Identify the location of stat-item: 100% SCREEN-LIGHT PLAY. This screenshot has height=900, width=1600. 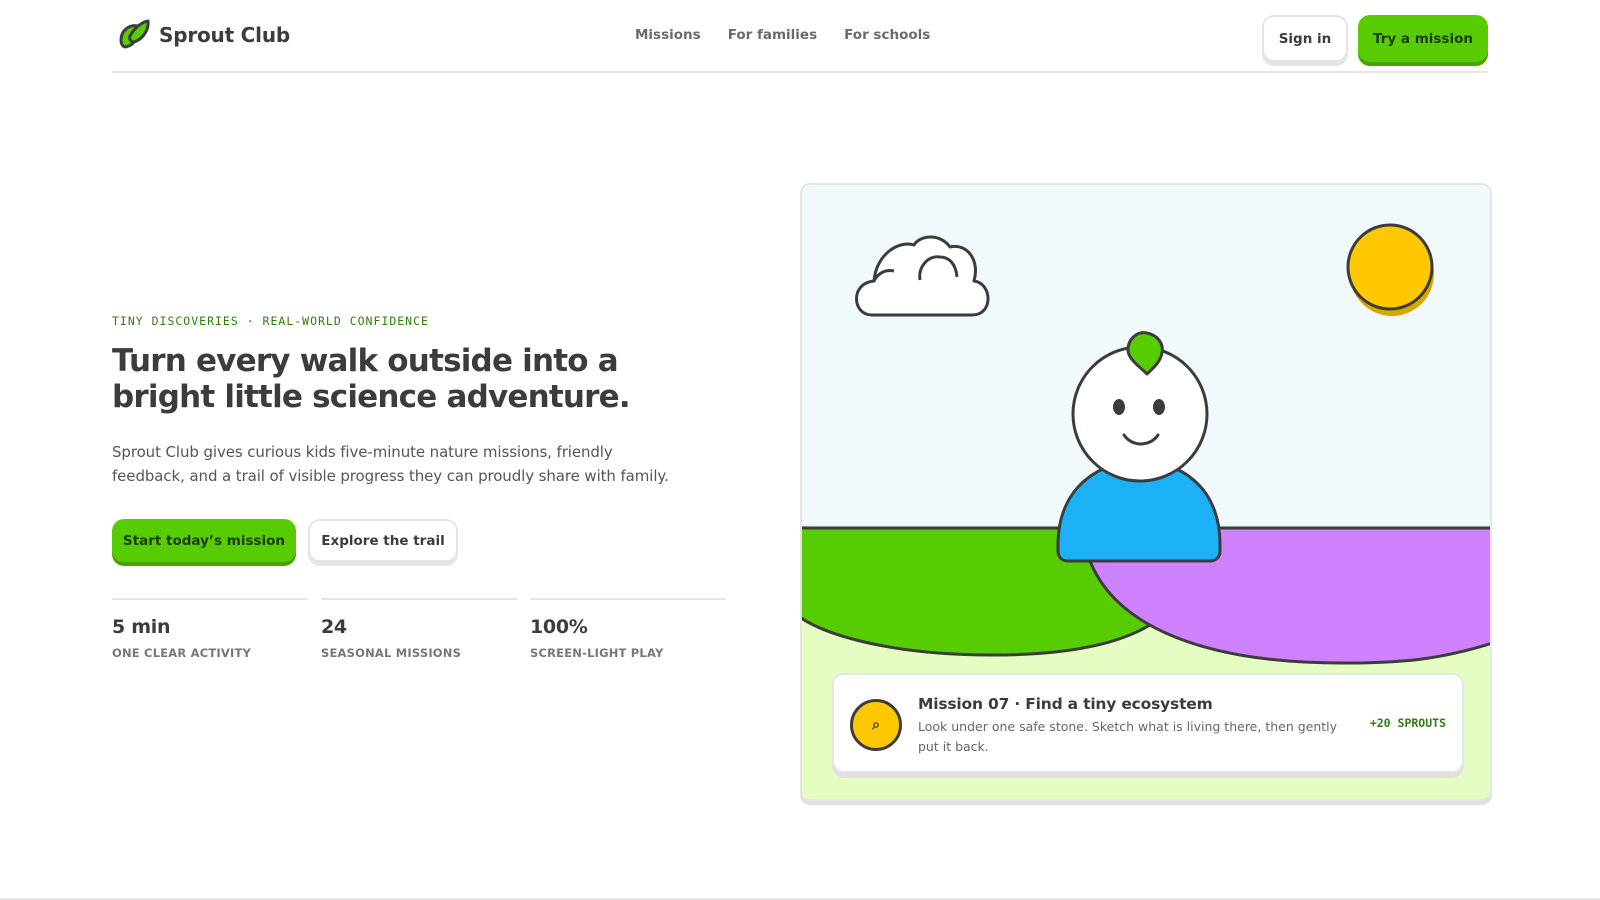
(628, 629).